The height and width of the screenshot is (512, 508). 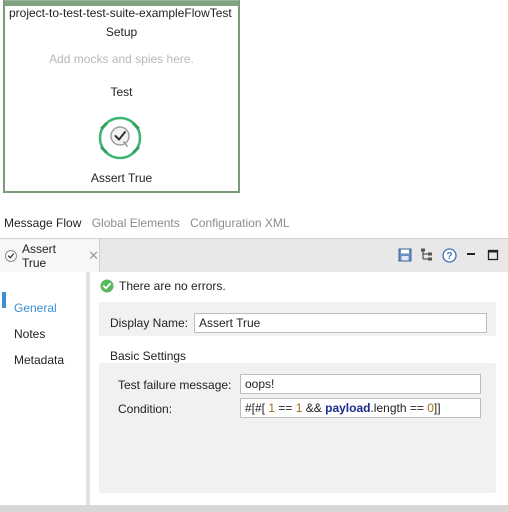 I want to click on success-check-icon, so click(x=107, y=286).